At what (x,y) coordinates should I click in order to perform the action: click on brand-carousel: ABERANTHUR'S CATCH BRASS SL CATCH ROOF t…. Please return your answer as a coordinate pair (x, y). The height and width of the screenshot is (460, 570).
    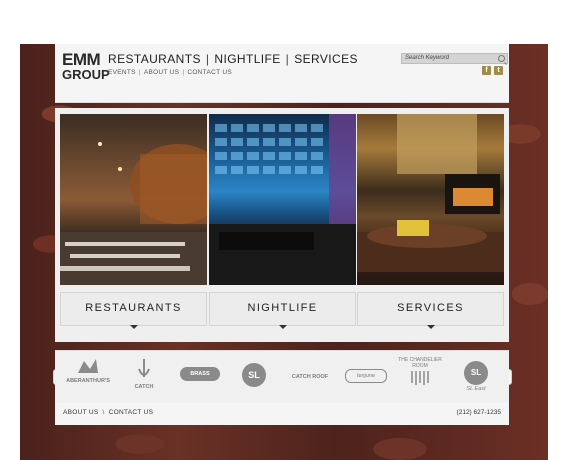
    Looking at the image, I should click on (282, 377).